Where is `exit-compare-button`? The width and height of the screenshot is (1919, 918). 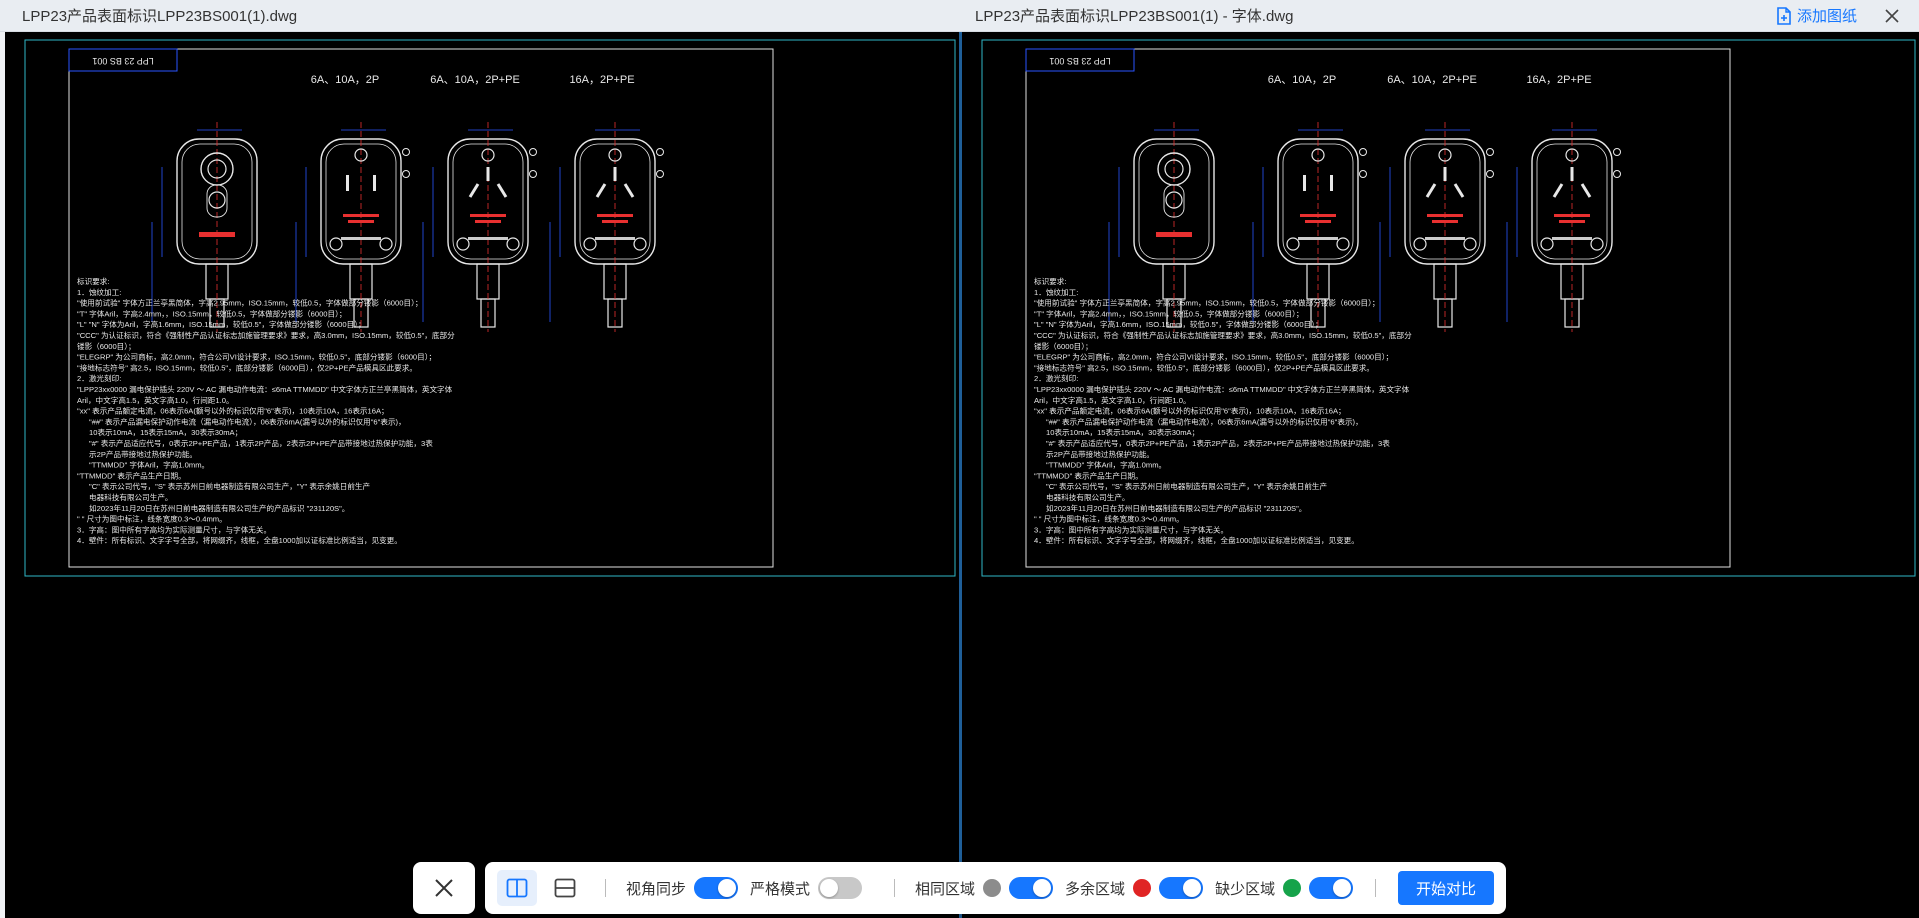
exit-compare-button is located at coordinates (444, 888).